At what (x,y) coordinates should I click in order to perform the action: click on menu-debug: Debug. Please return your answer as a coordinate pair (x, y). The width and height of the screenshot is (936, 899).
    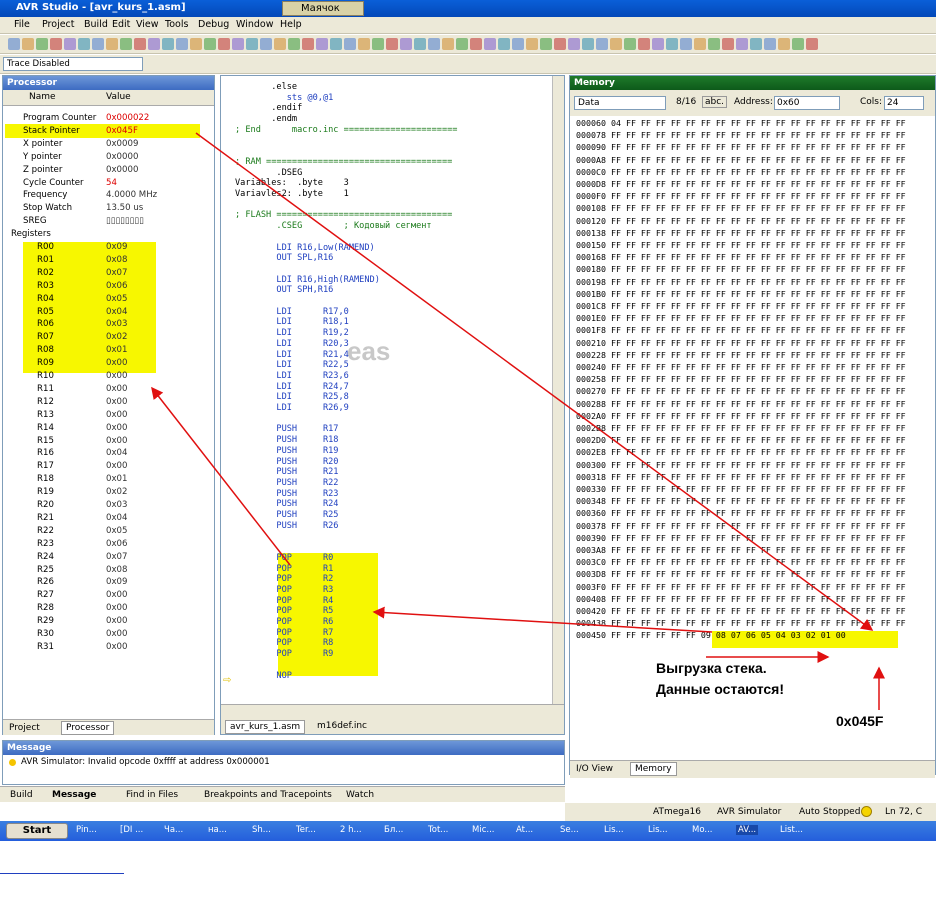
    Looking at the image, I should click on (213, 24).